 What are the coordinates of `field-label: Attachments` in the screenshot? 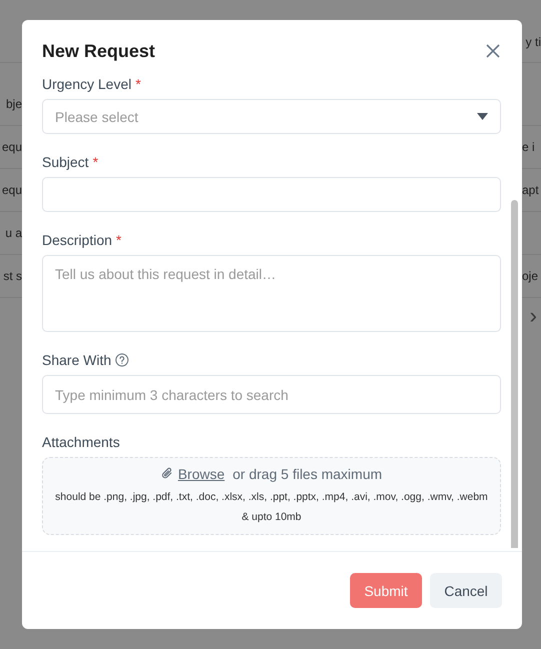 It's located at (81, 442).